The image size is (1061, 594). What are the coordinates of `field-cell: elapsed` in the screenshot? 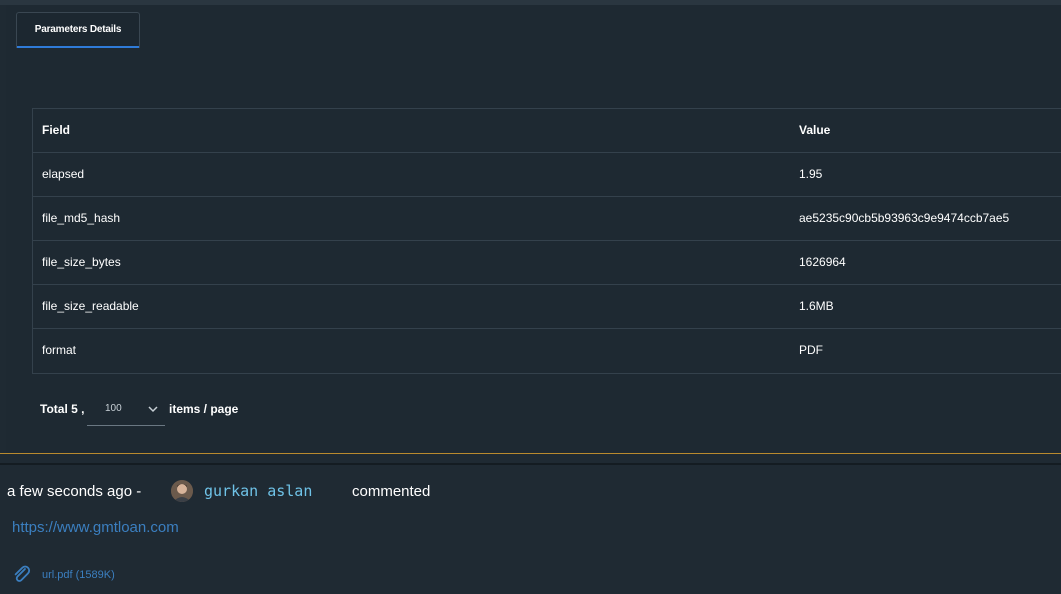 It's located at (63, 174).